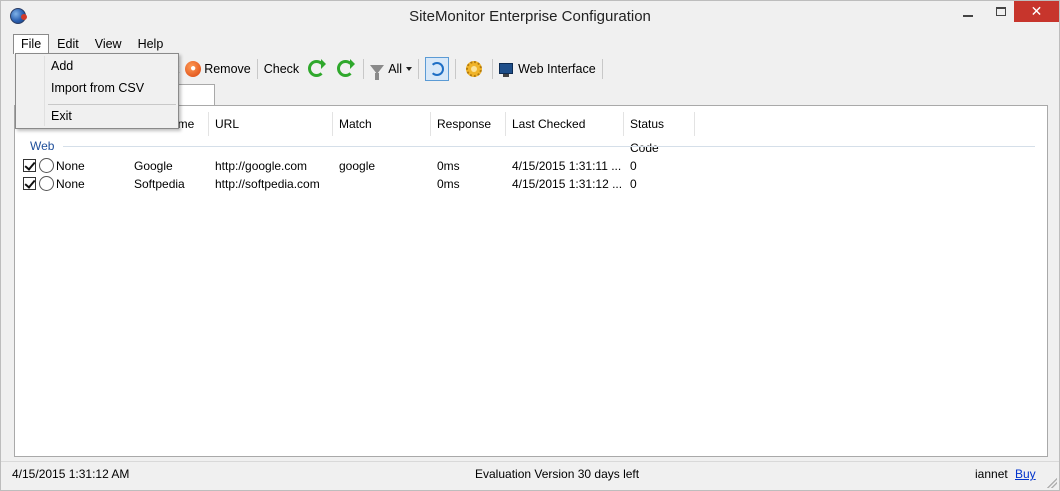 This screenshot has height=491, width=1060. I want to click on close-icon: ✕, so click(1036, 11).